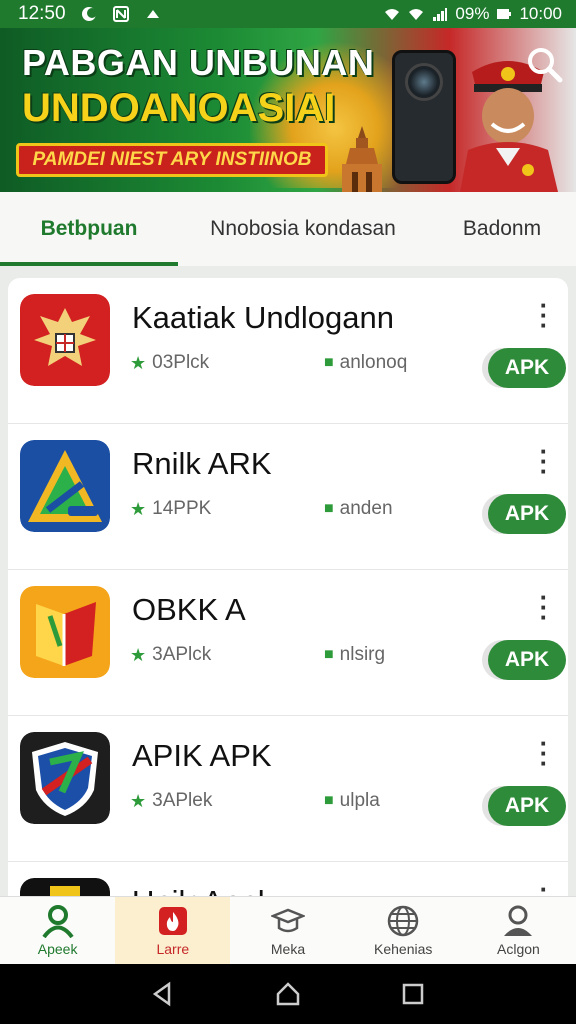 This screenshot has width=576, height=1024. What do you see at coordinates (504, 14) in the screenshot?
I see `battery-icon` at bounding box center [504, 14].